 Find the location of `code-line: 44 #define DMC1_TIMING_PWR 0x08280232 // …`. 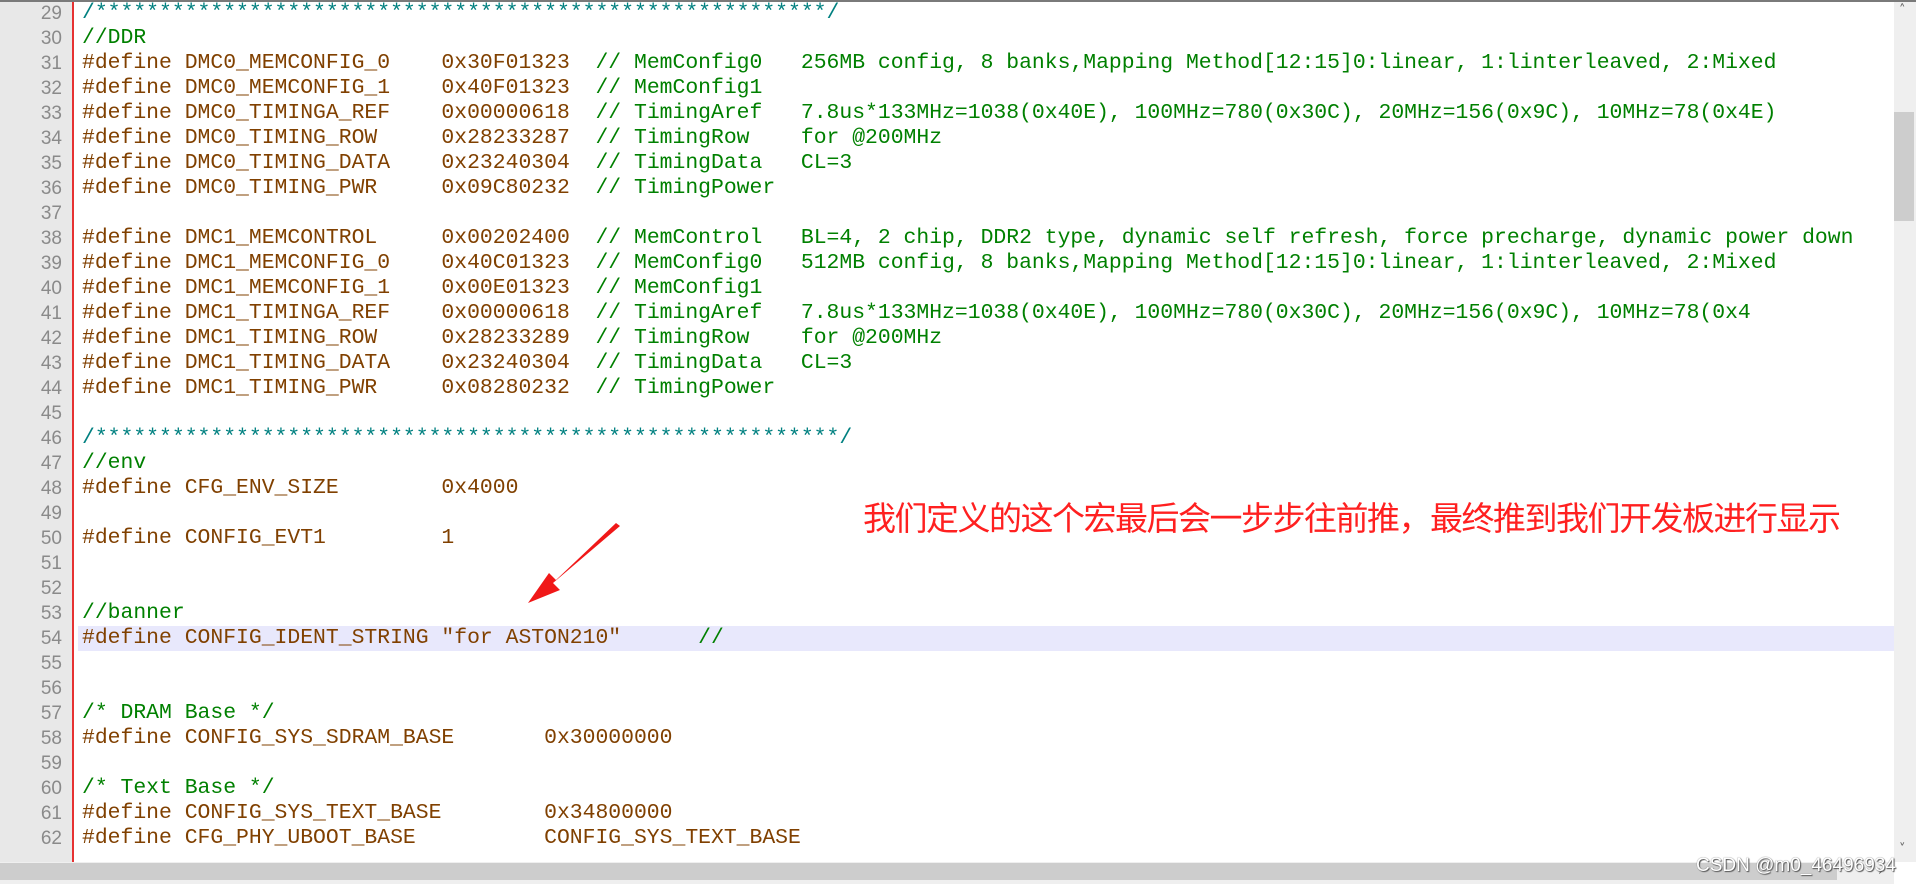

code-line: 44 #define DMC1_TIMING_PWR 0x08280232 // … is located at coordinates (947, 388).